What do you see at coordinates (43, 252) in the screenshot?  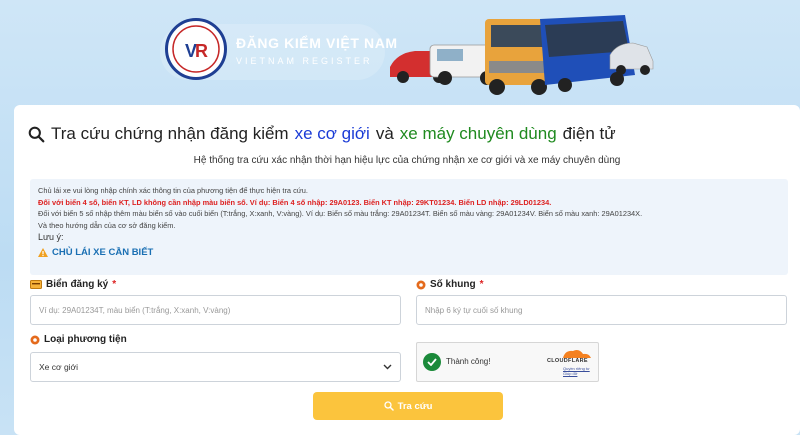 I see `warning-icon` at bounding box center [43, 252].